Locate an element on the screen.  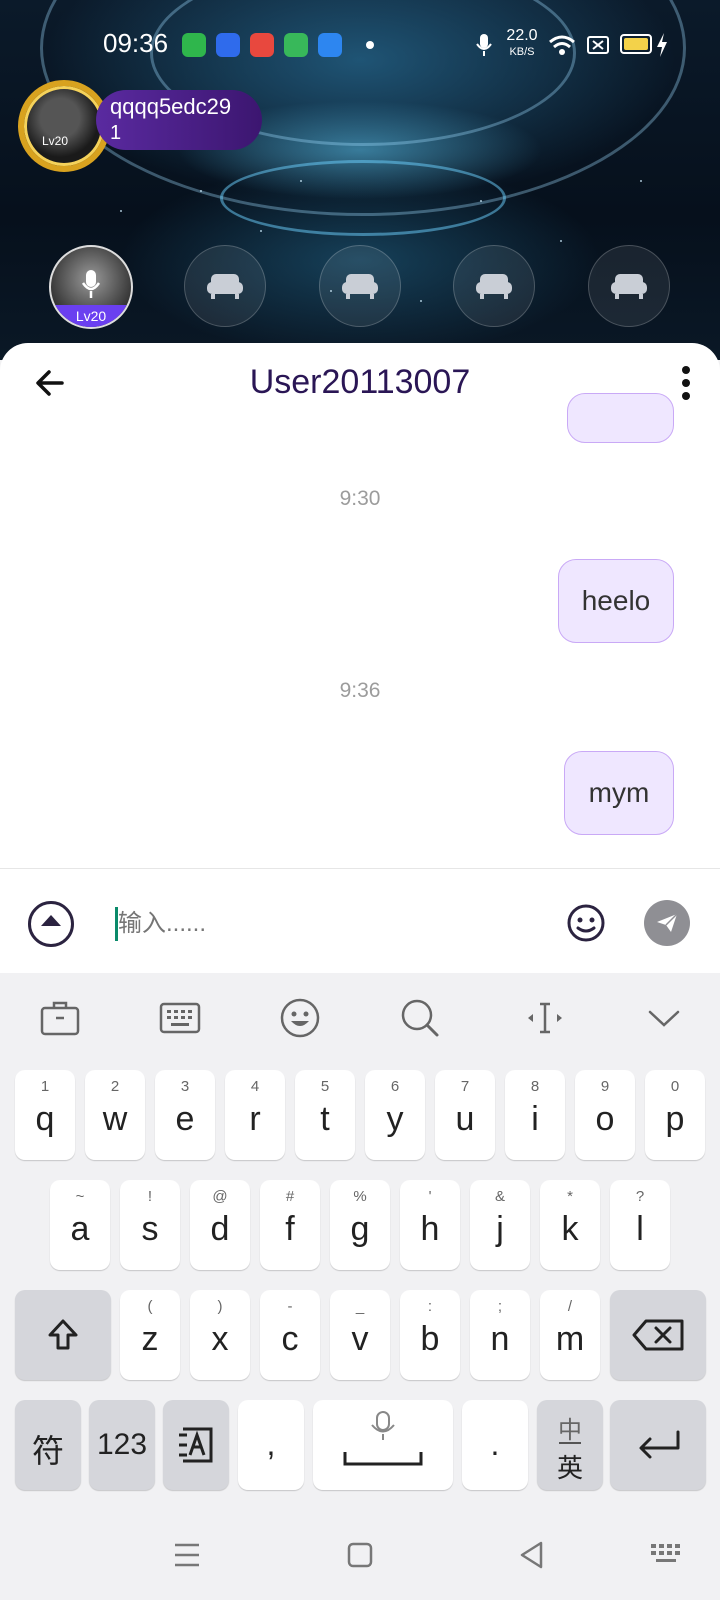
key-q: 1q is located at coordinates (45, 1115).